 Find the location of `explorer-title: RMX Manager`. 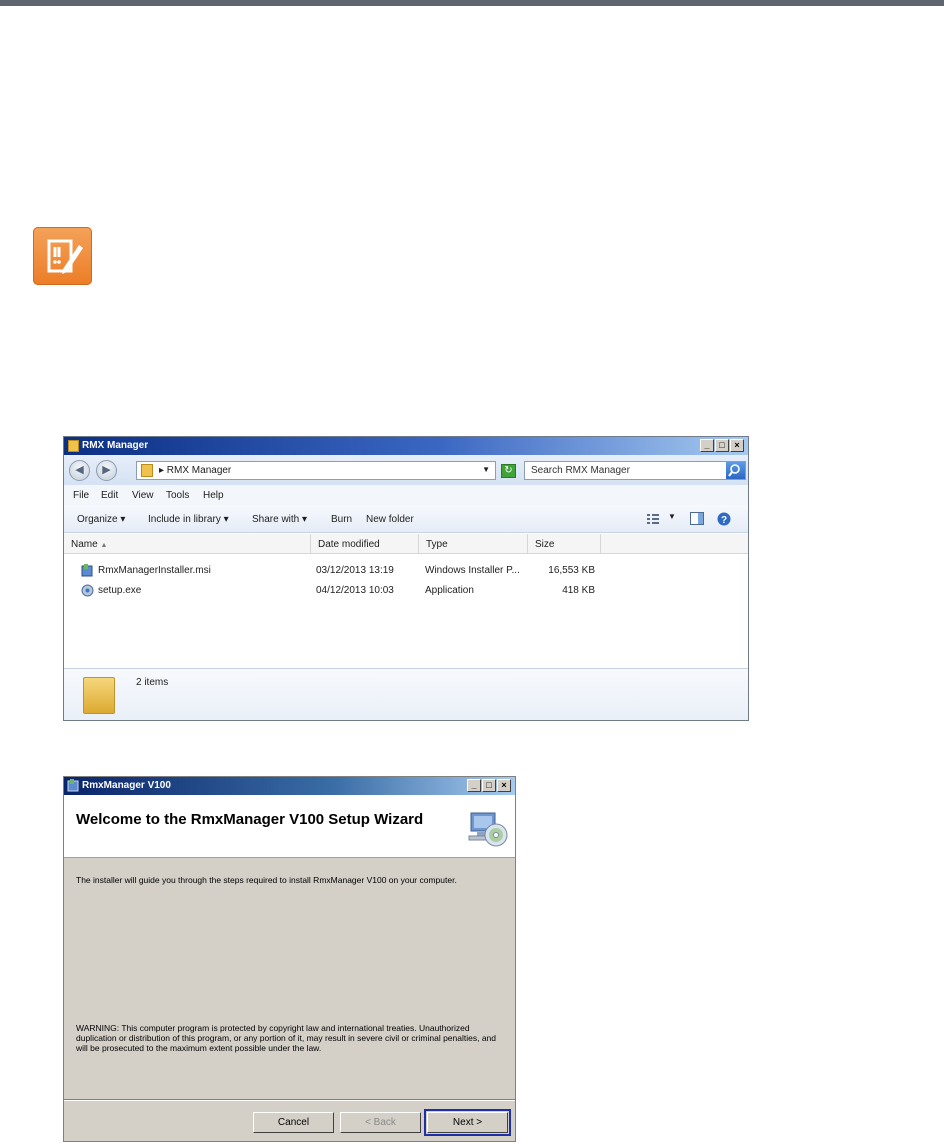

explorer-title: RMX Manager is located at coordinates (115, 445).